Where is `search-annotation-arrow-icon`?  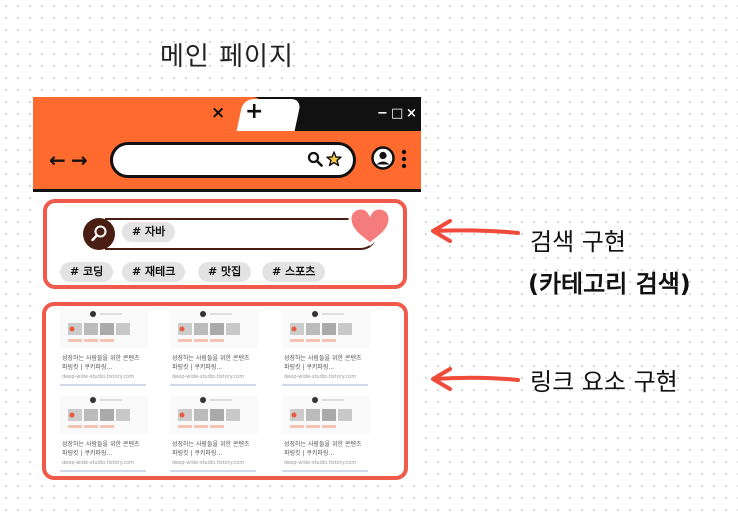 search-annotation-arrow-icon is located at coordinates (475, 231).